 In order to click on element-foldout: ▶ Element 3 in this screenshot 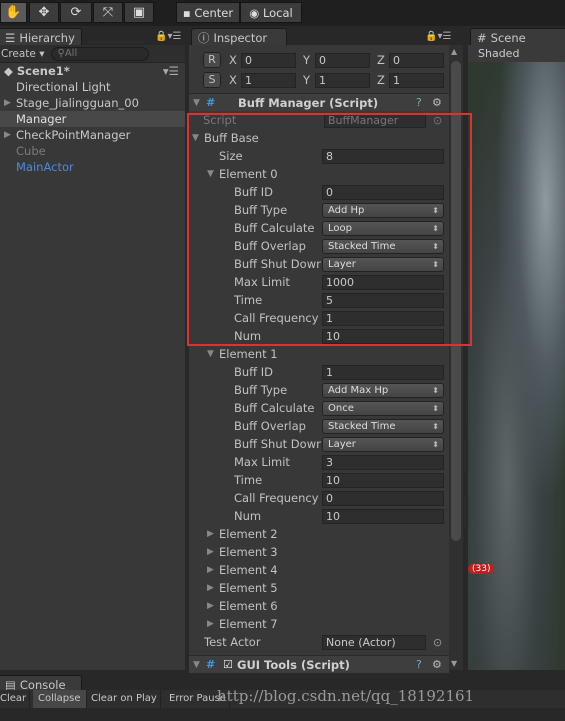, I will do `click(319, 552)`.